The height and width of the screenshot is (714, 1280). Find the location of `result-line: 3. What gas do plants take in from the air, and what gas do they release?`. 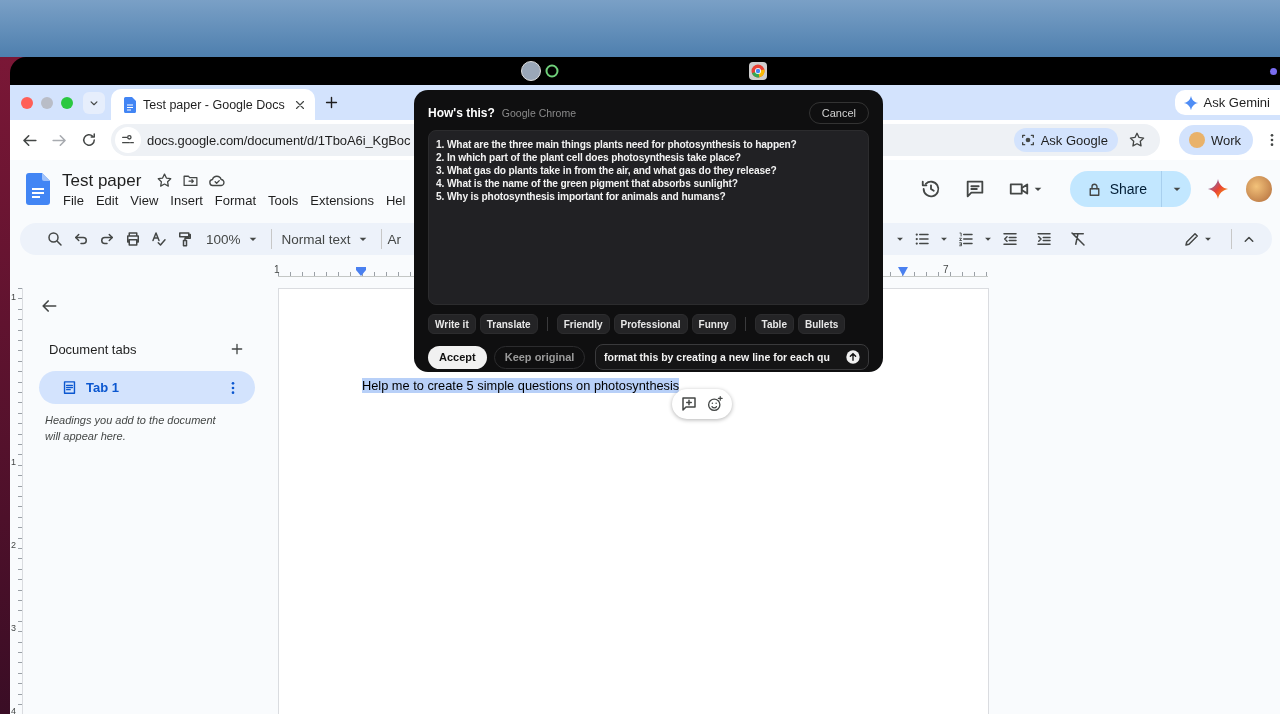

result-line: 3. What gas do plants take in from the air, and what gas do they release? is located at coordinates (607, 170).